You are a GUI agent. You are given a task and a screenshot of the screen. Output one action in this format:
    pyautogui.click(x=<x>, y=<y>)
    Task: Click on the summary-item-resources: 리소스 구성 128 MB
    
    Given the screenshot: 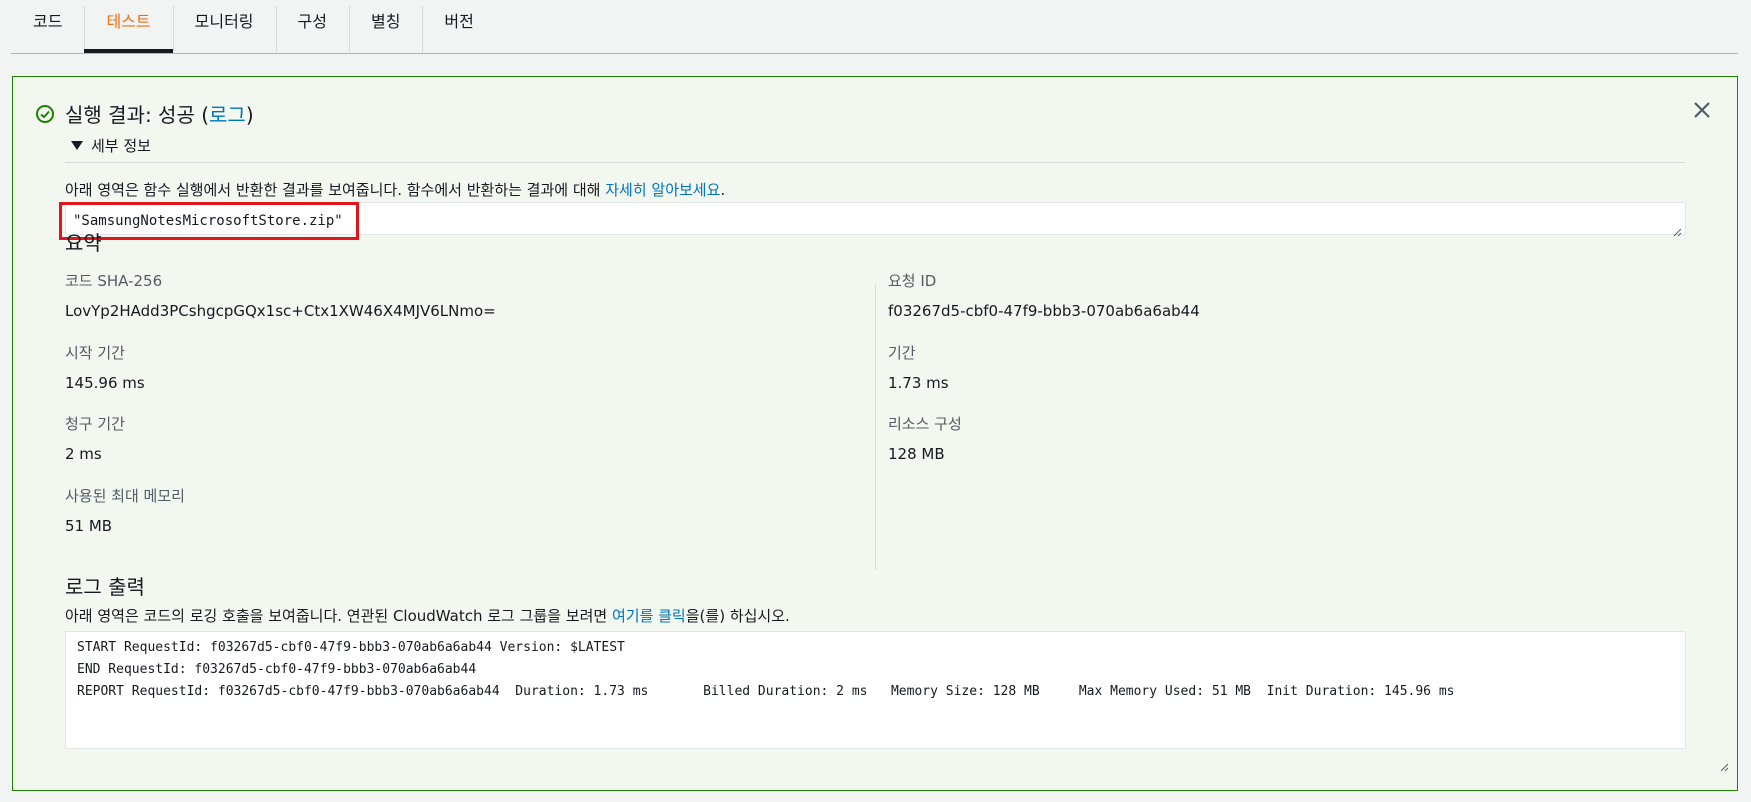 What is the action you would take?
    pyautogui.click(x=925, y=439)
    